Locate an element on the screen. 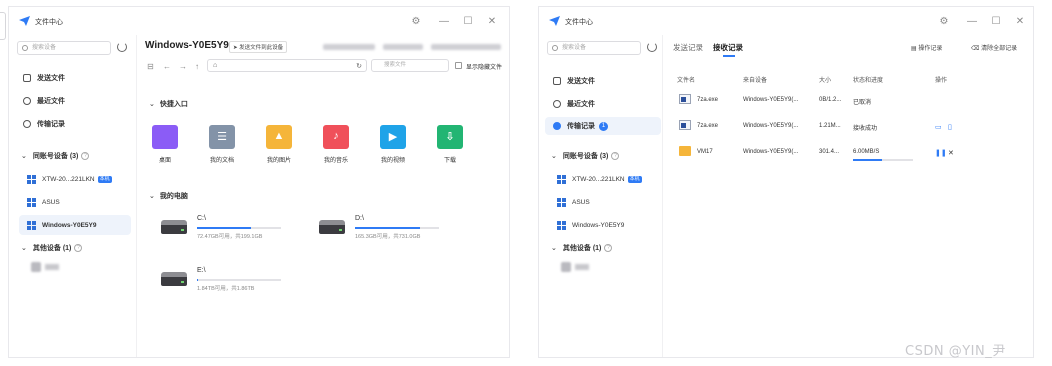 The image size is (1052, 366). quick-access-item: ☰ 我的文档 is located at coordinates (222, 144).